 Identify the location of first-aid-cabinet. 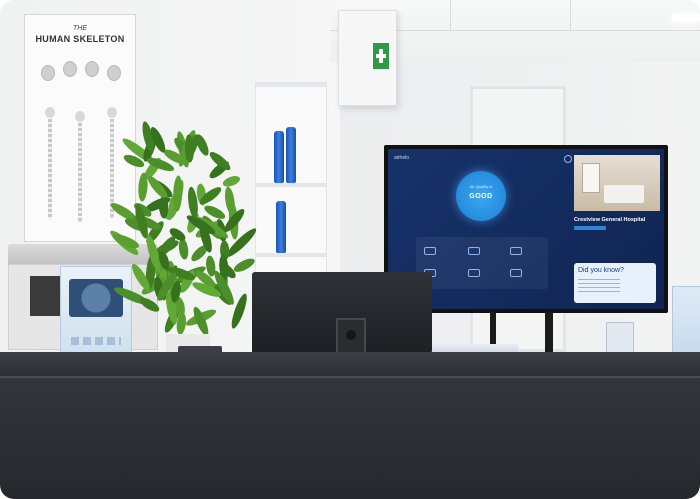
(367, 58).